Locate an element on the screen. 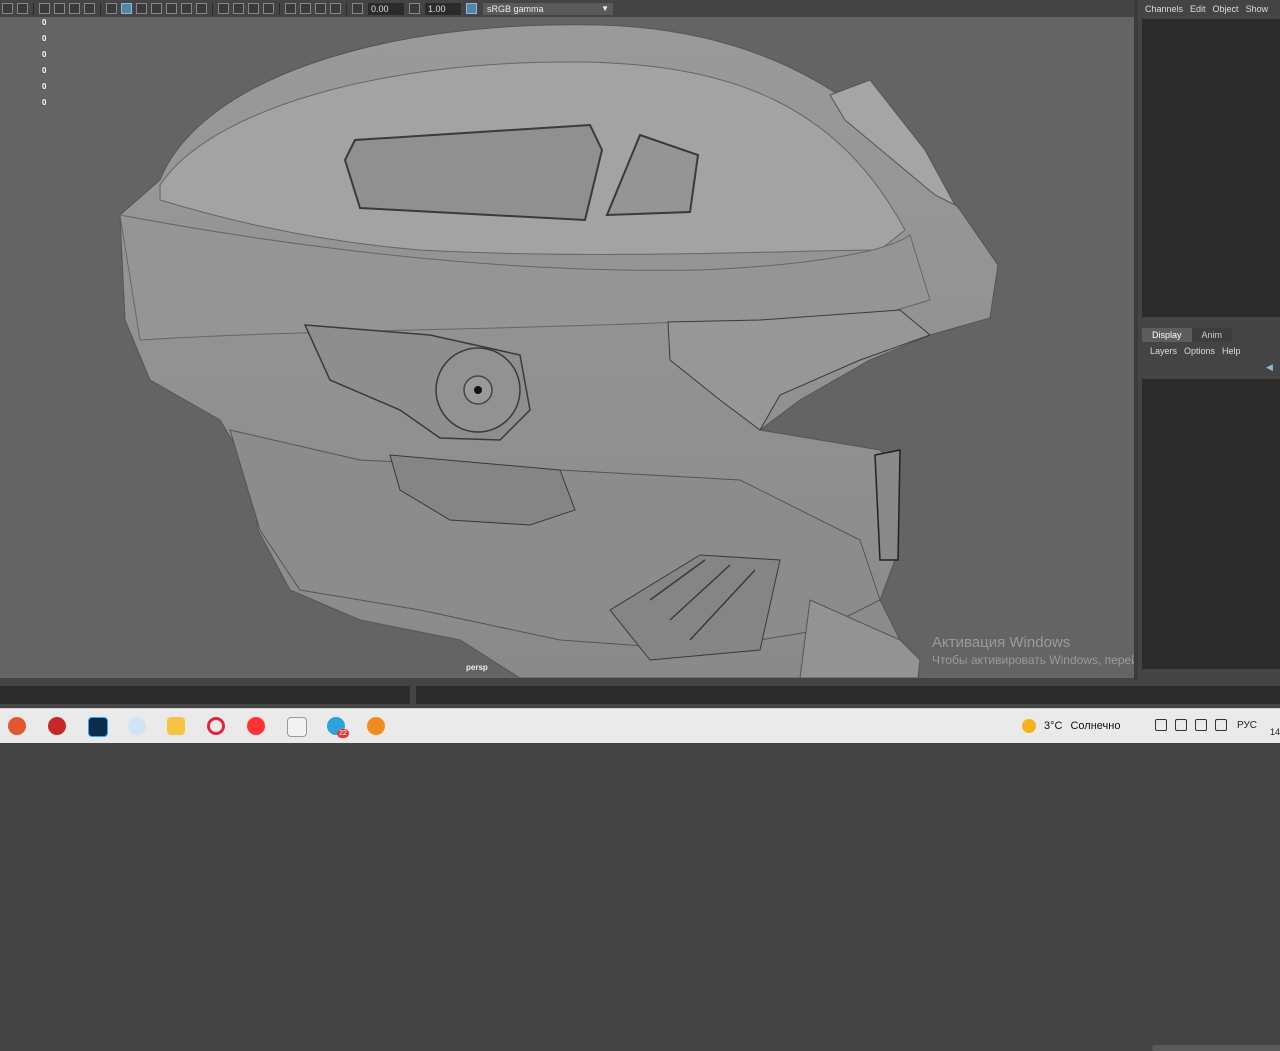 The width and height of the screenshot is (1280, 1051). menu-channels: Channels is located at coordinates (1164, 9).